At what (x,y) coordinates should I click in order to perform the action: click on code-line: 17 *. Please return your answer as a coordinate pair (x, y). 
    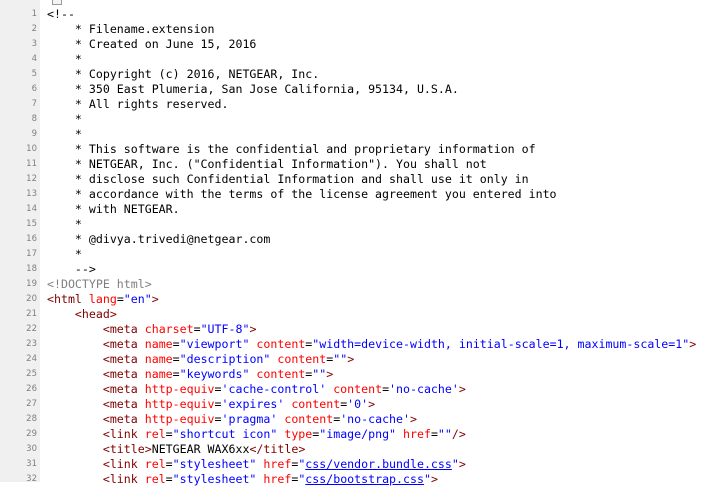
    Looking at the image, I should click on (362, 254).